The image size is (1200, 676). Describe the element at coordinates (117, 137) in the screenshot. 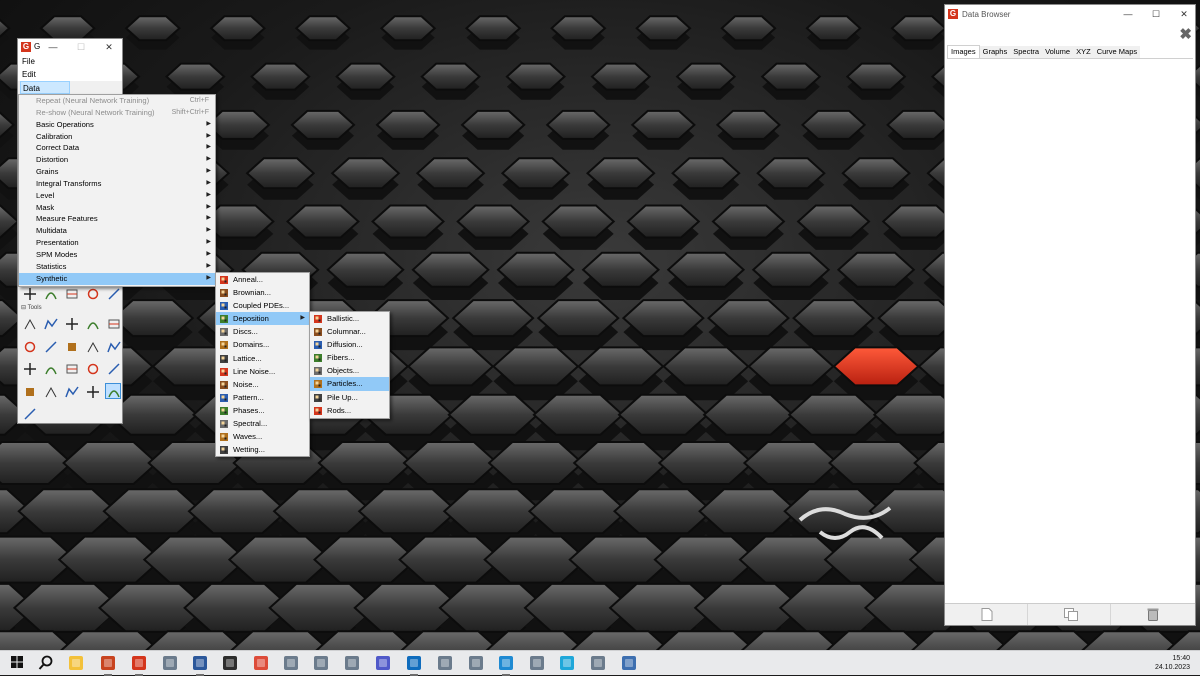

I see `menu-item-calibration: Calibration▶` at that location.